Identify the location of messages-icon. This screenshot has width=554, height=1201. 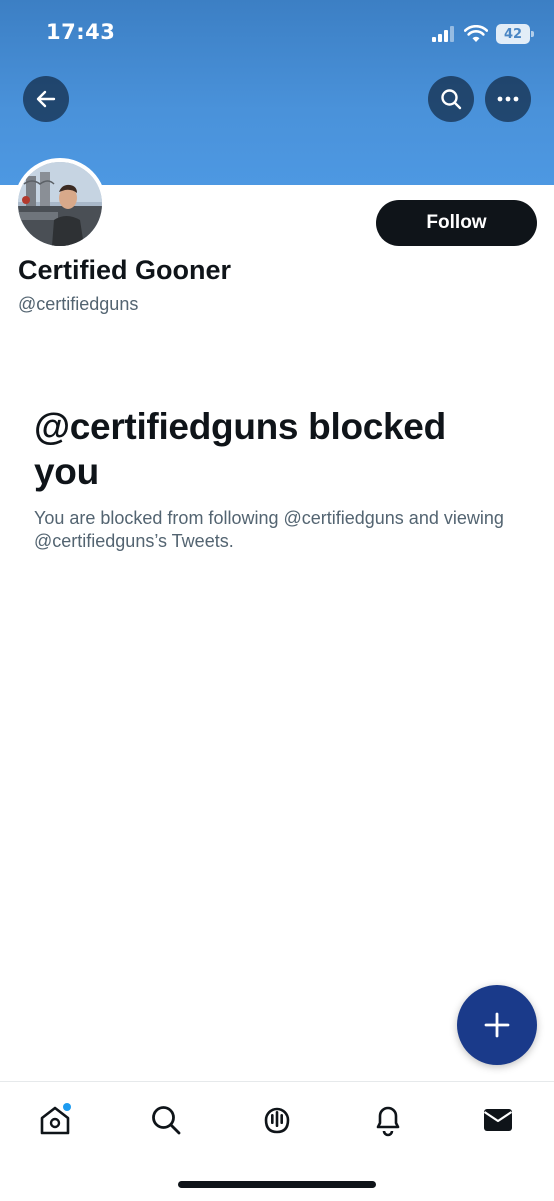
(498, 1120).